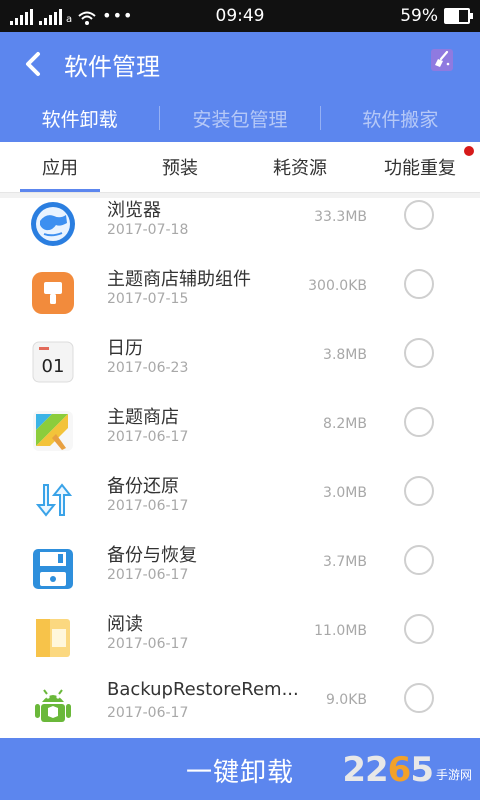 The width and height of the screenshot is (480, 800). What do you see at coordinates (240, 499) in the screenshot?
I see `list-item: 备份还原 2017-06-17 3.0MB` at bounding box center [240, 499].